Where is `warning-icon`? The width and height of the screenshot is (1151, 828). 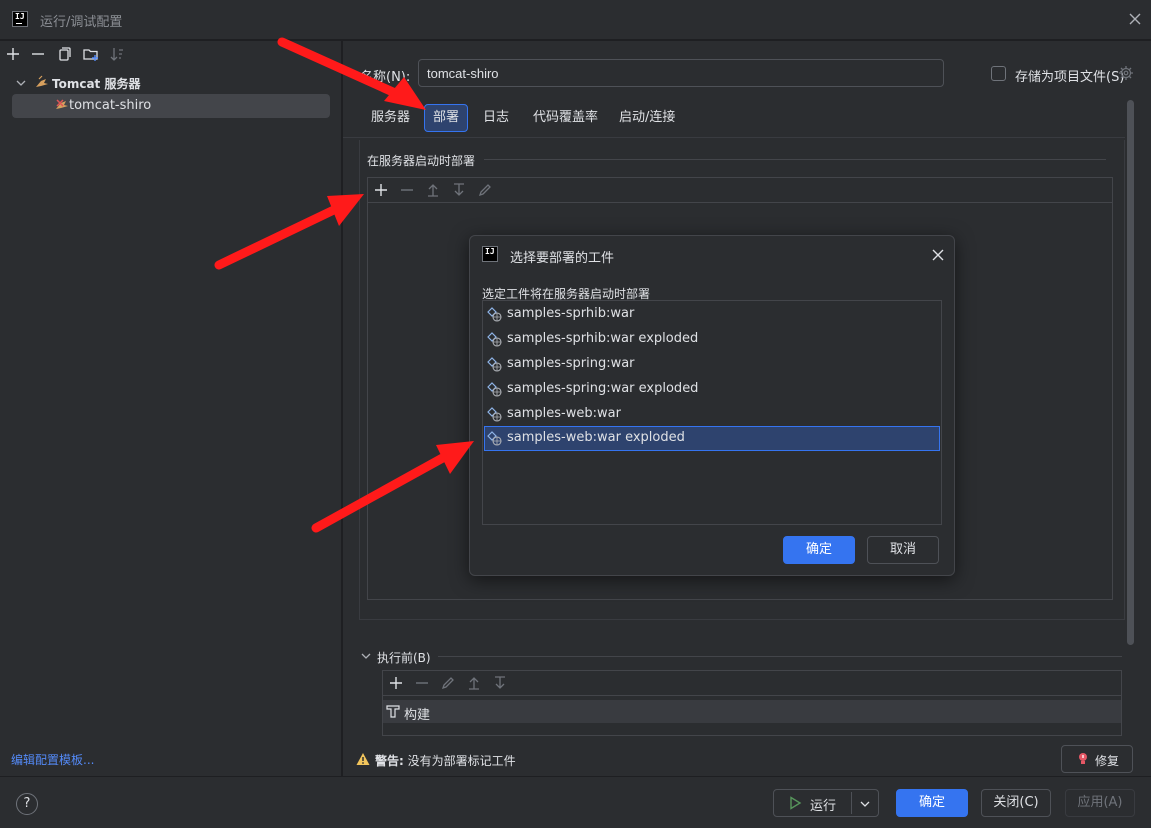
warning-icon is located at coordinates (363, 759).